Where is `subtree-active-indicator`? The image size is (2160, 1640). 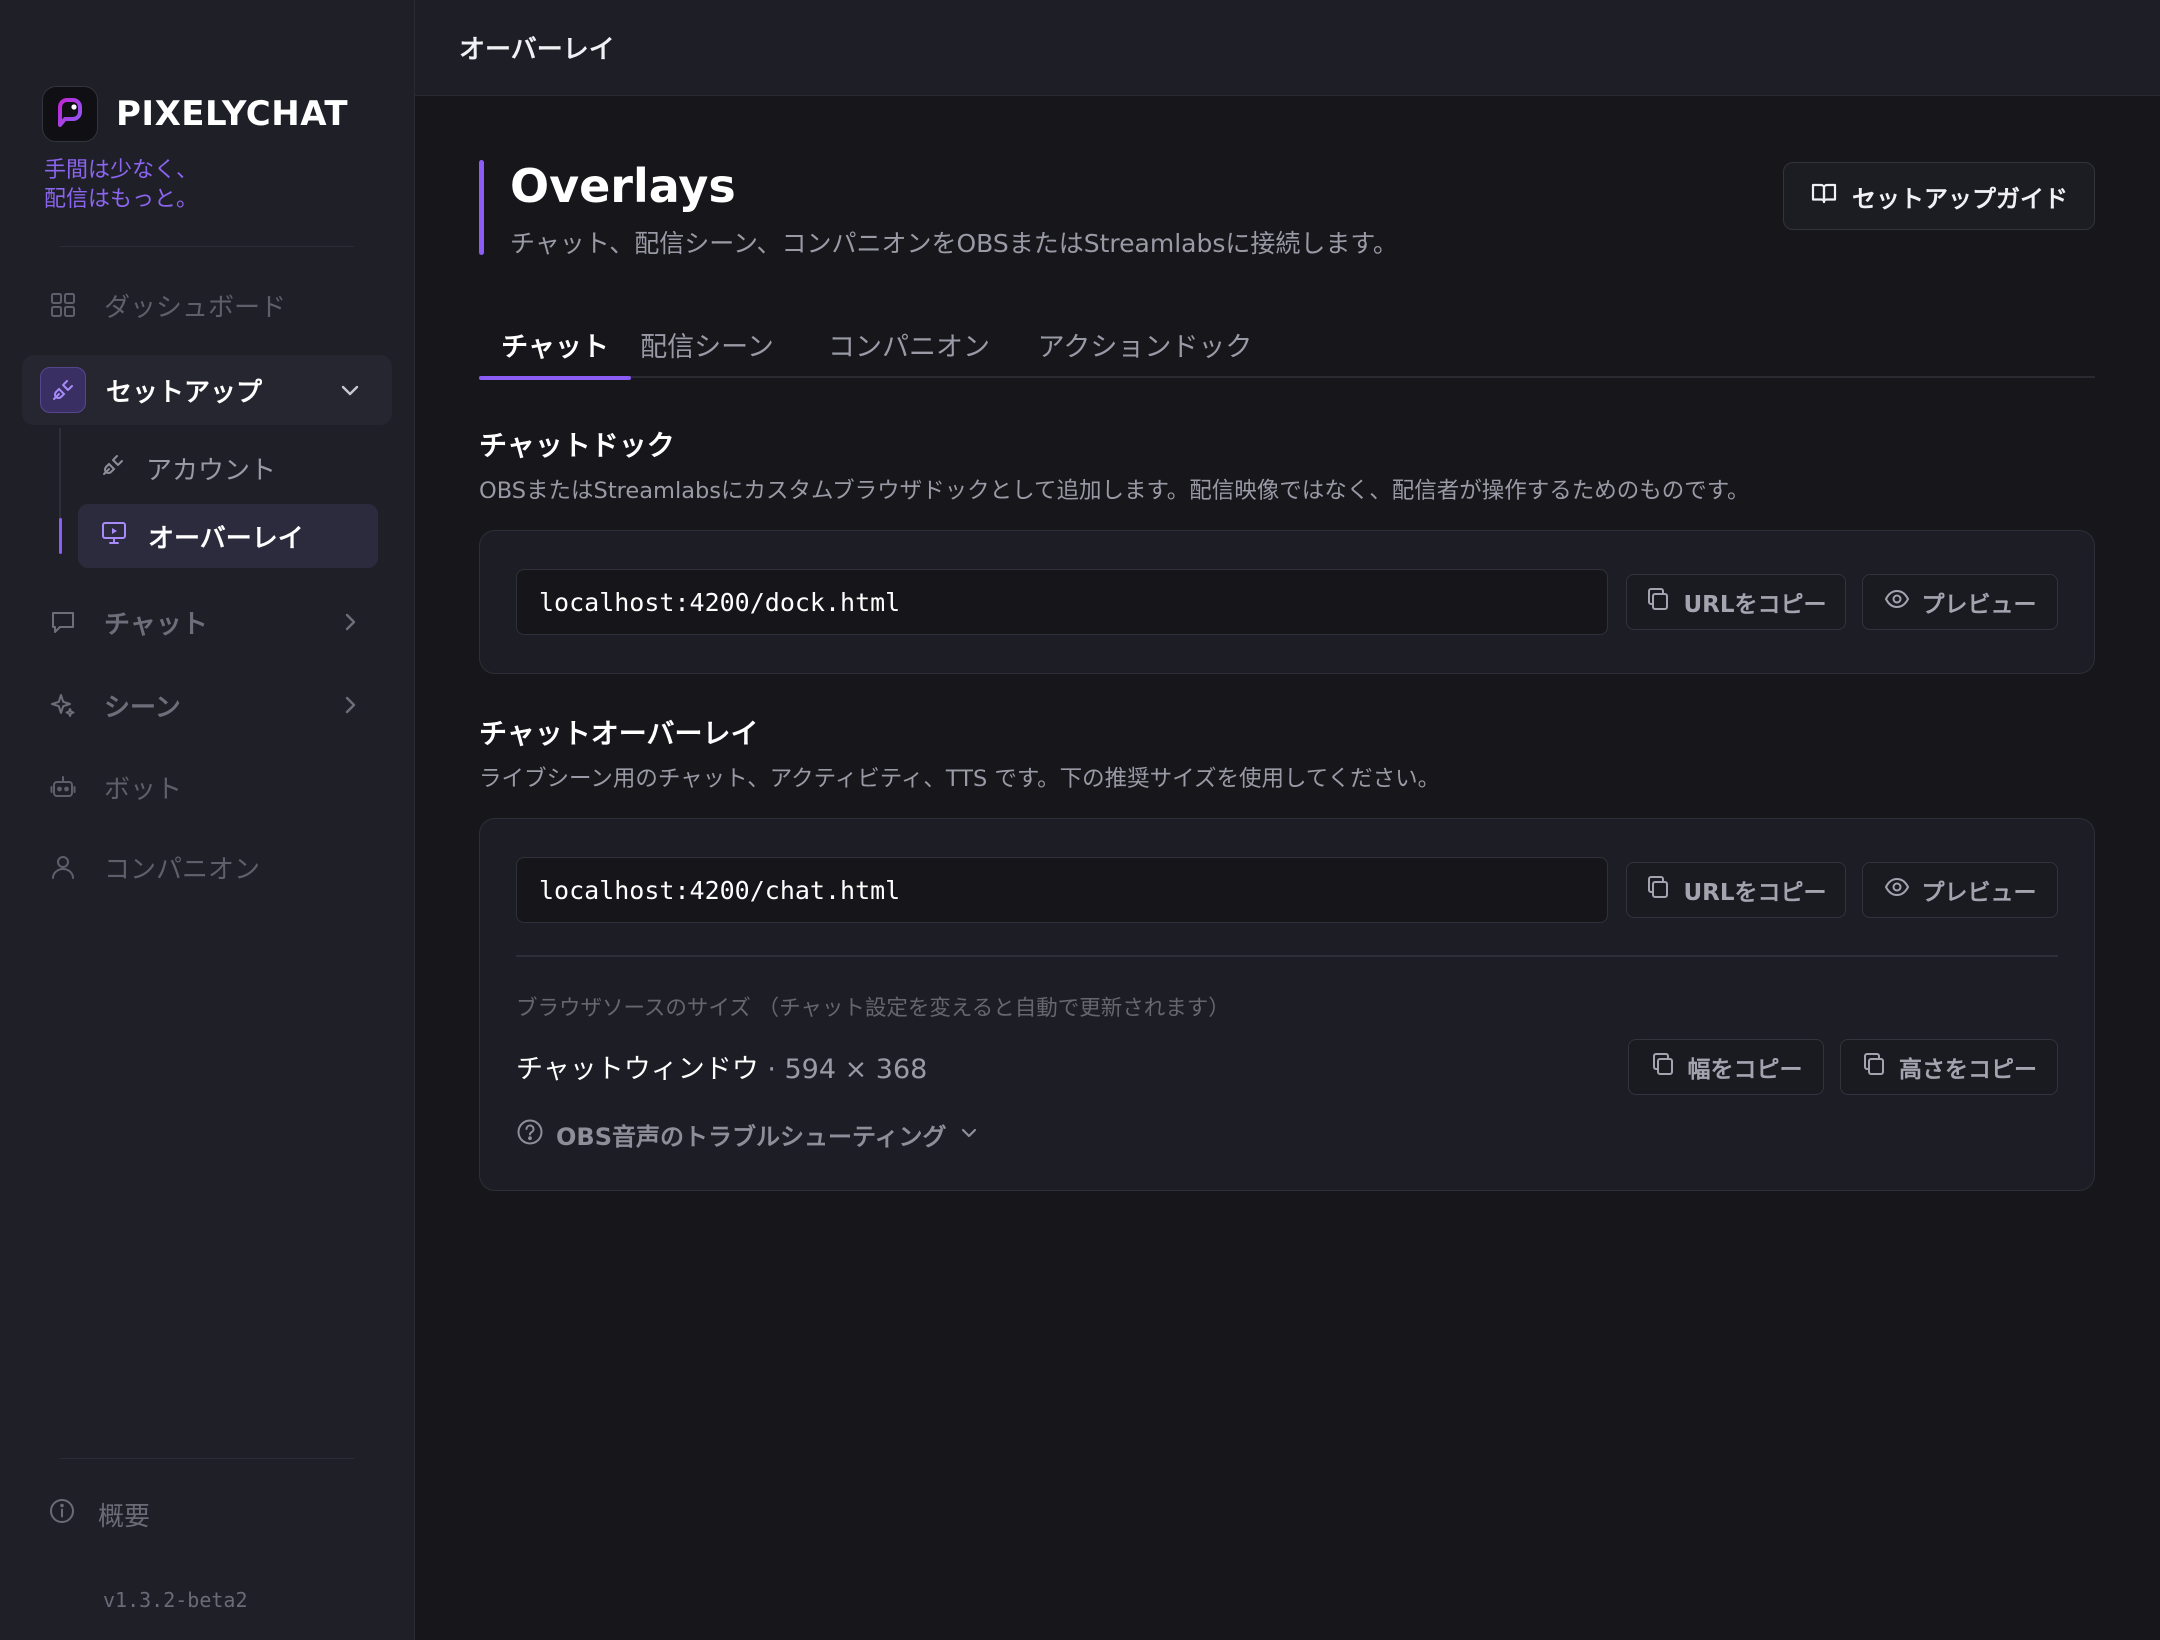
subtree-active-indicator is located at coordinates (60, 536).